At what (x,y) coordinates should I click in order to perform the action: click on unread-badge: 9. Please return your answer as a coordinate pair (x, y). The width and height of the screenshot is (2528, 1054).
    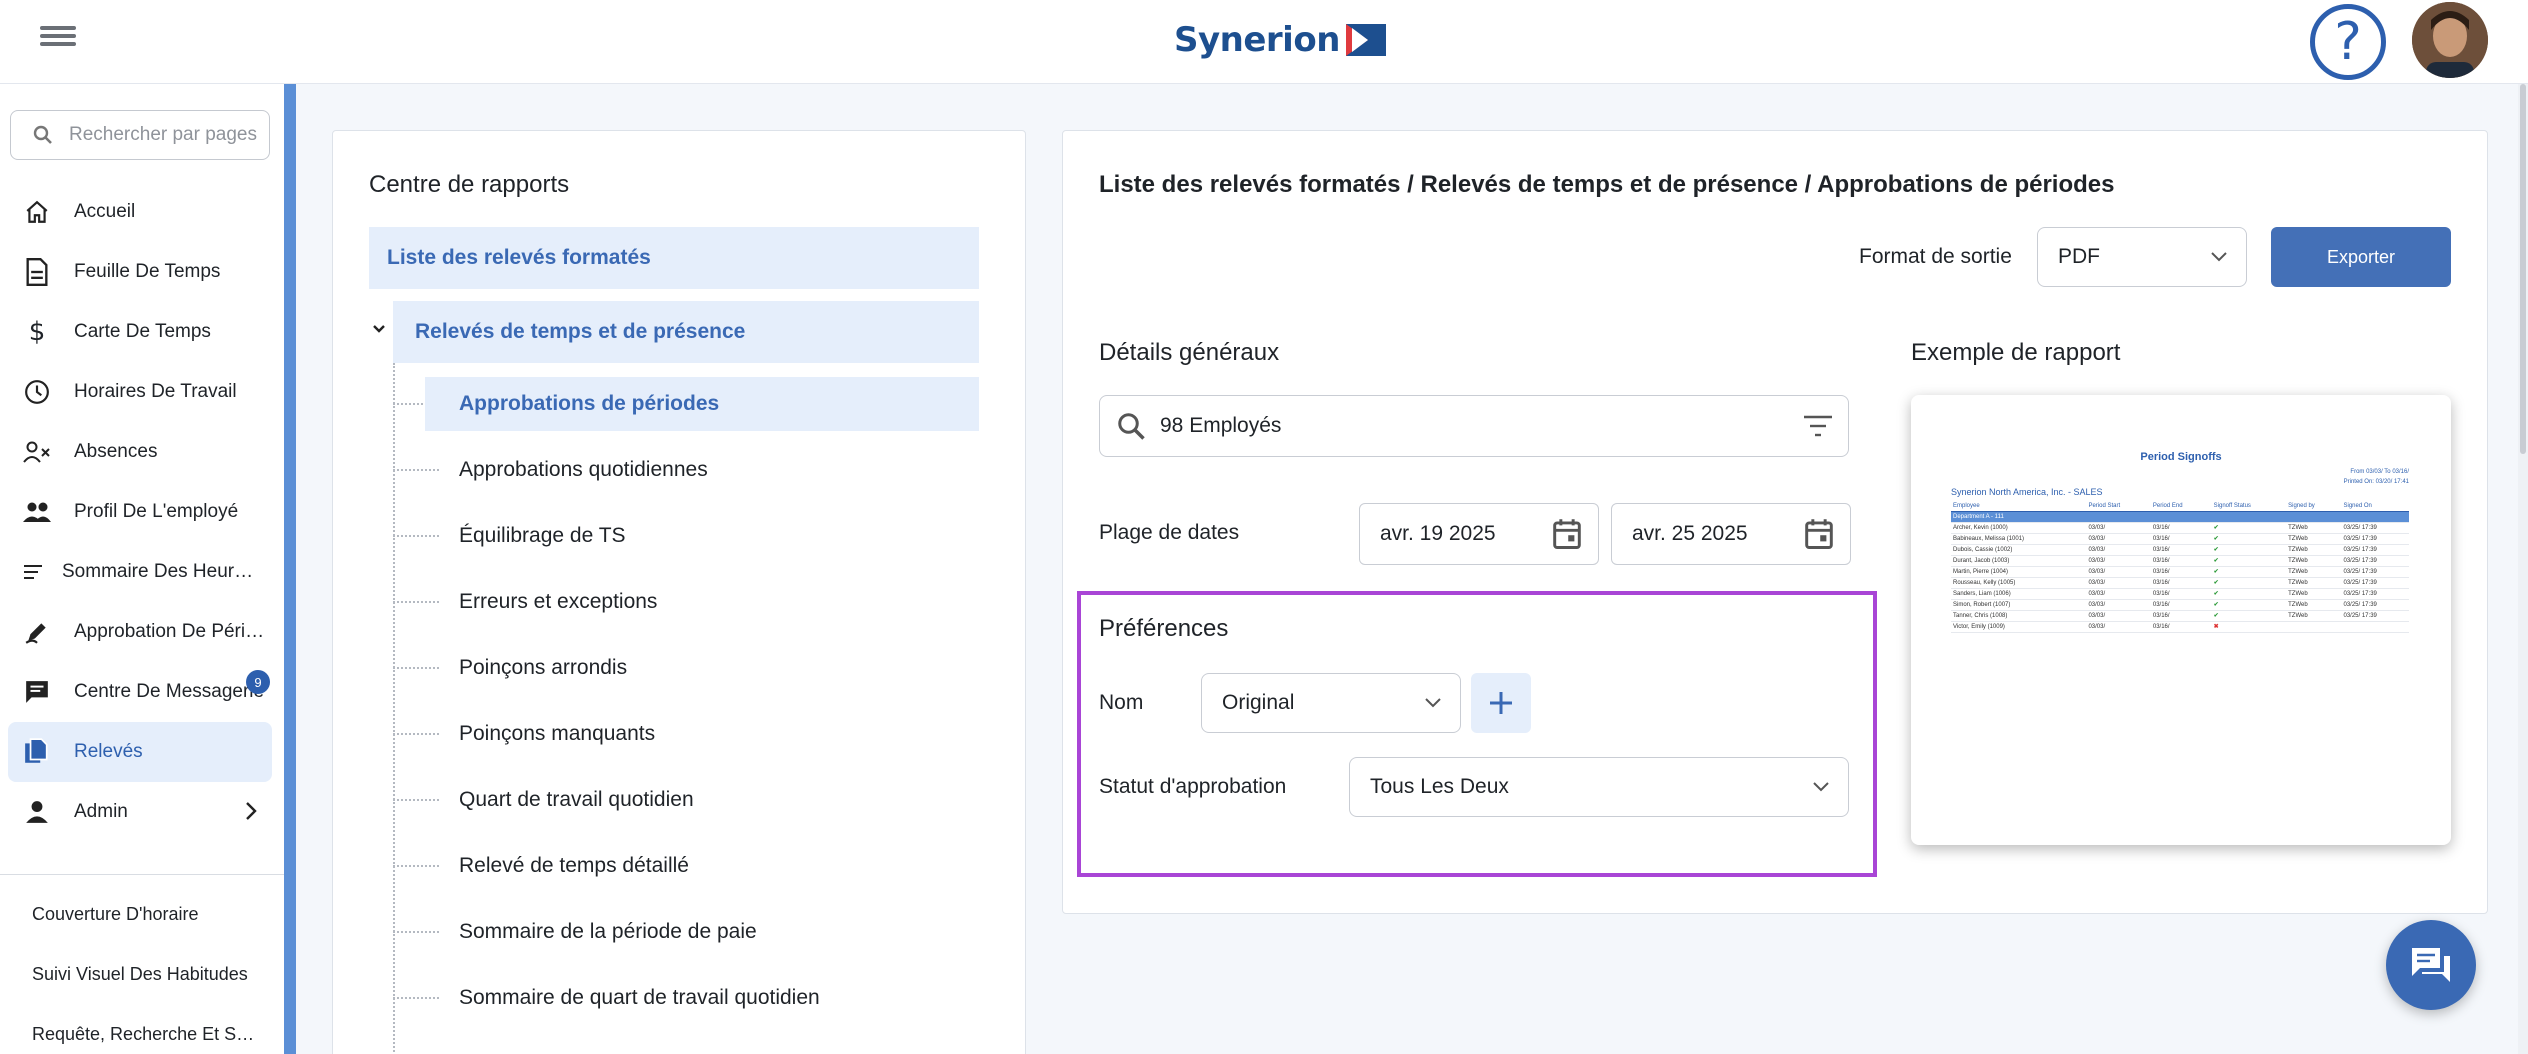
    Looking at the image, I should click on (258, 682).